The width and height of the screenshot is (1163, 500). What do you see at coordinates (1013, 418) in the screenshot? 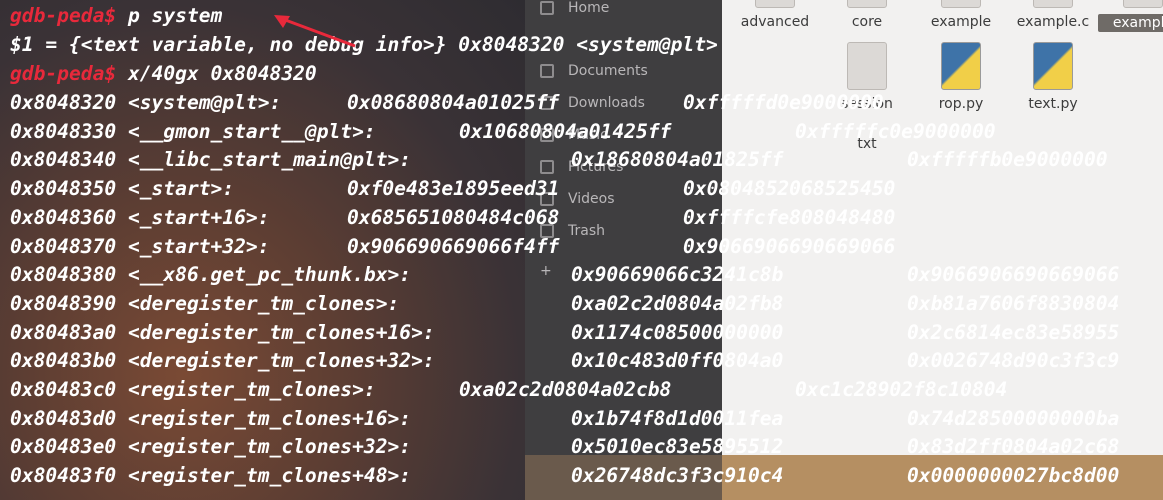
I see `memory-row-value-2: 0x74d28500000000ba` at bounding box center [1013, 418].